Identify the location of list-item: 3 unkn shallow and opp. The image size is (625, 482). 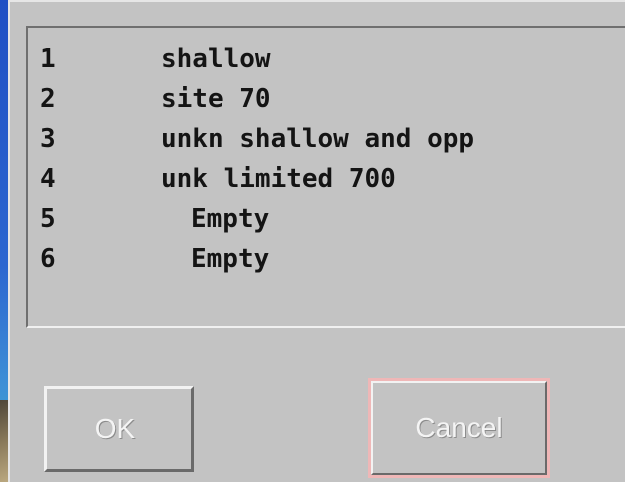
(326, 139).